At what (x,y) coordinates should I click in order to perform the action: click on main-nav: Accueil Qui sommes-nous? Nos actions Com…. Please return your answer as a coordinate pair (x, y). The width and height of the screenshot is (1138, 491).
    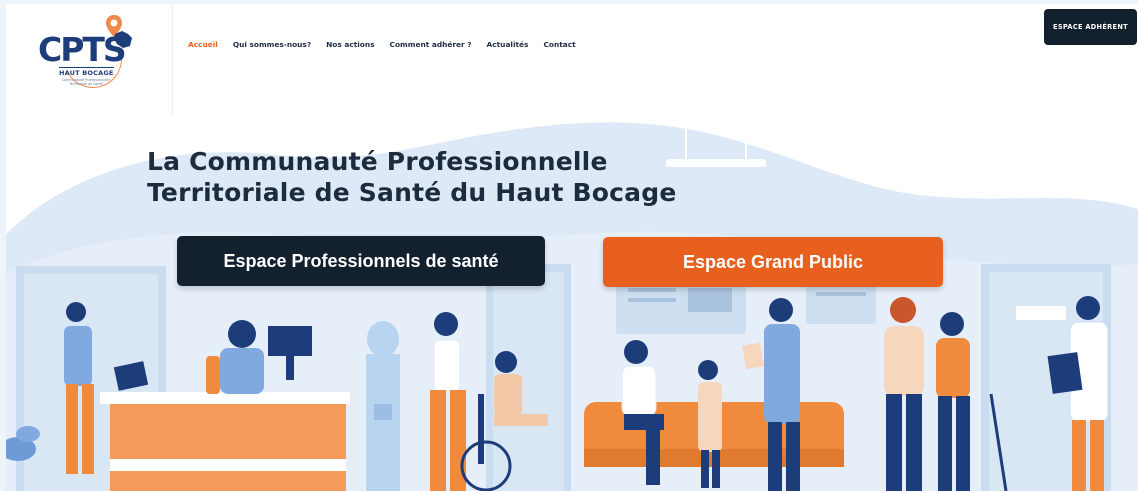
    Looking at the image, I should click on (382, 44).